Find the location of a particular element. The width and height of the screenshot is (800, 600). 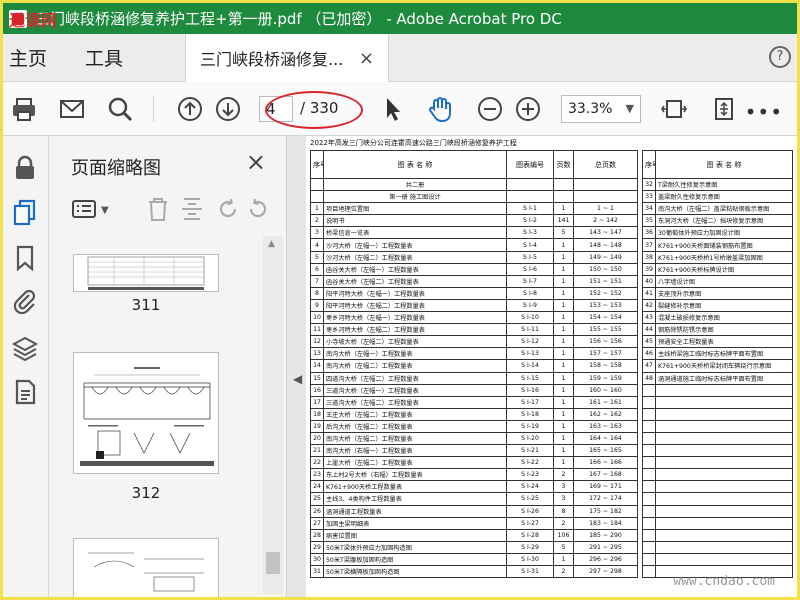

table-row: 35 东洞河大桥（左幅二）挡块修复示意图 is located at coordinates (717, 221).